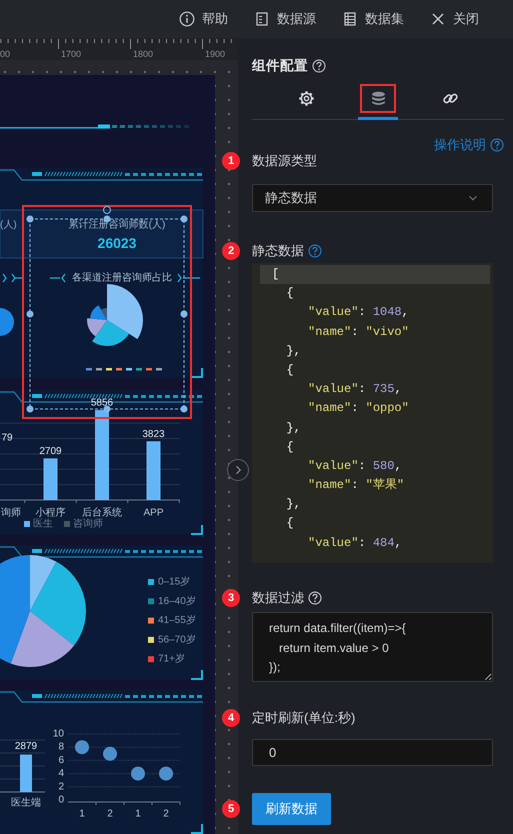 The width and height of the screenshot is (513, 834). I want to click on source-select: 静态数据, so click(372, 198).